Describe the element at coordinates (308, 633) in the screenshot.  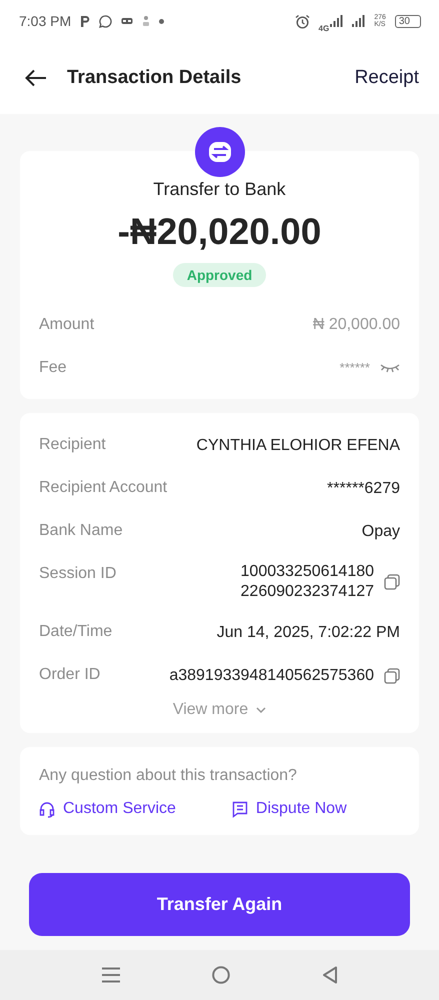
I see `field-value: Jun 14, 2025, 7:02:22 PM` at that location.